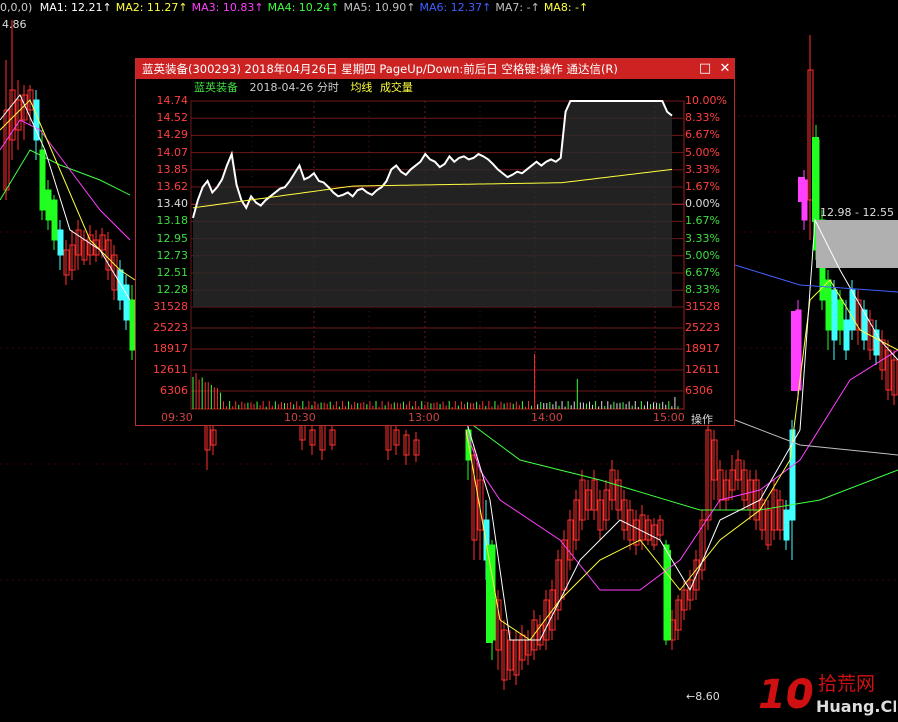 The height and width of the screenshot is (722, 898). I want to click on volume-tick-right: 31528, so click(702, 306).